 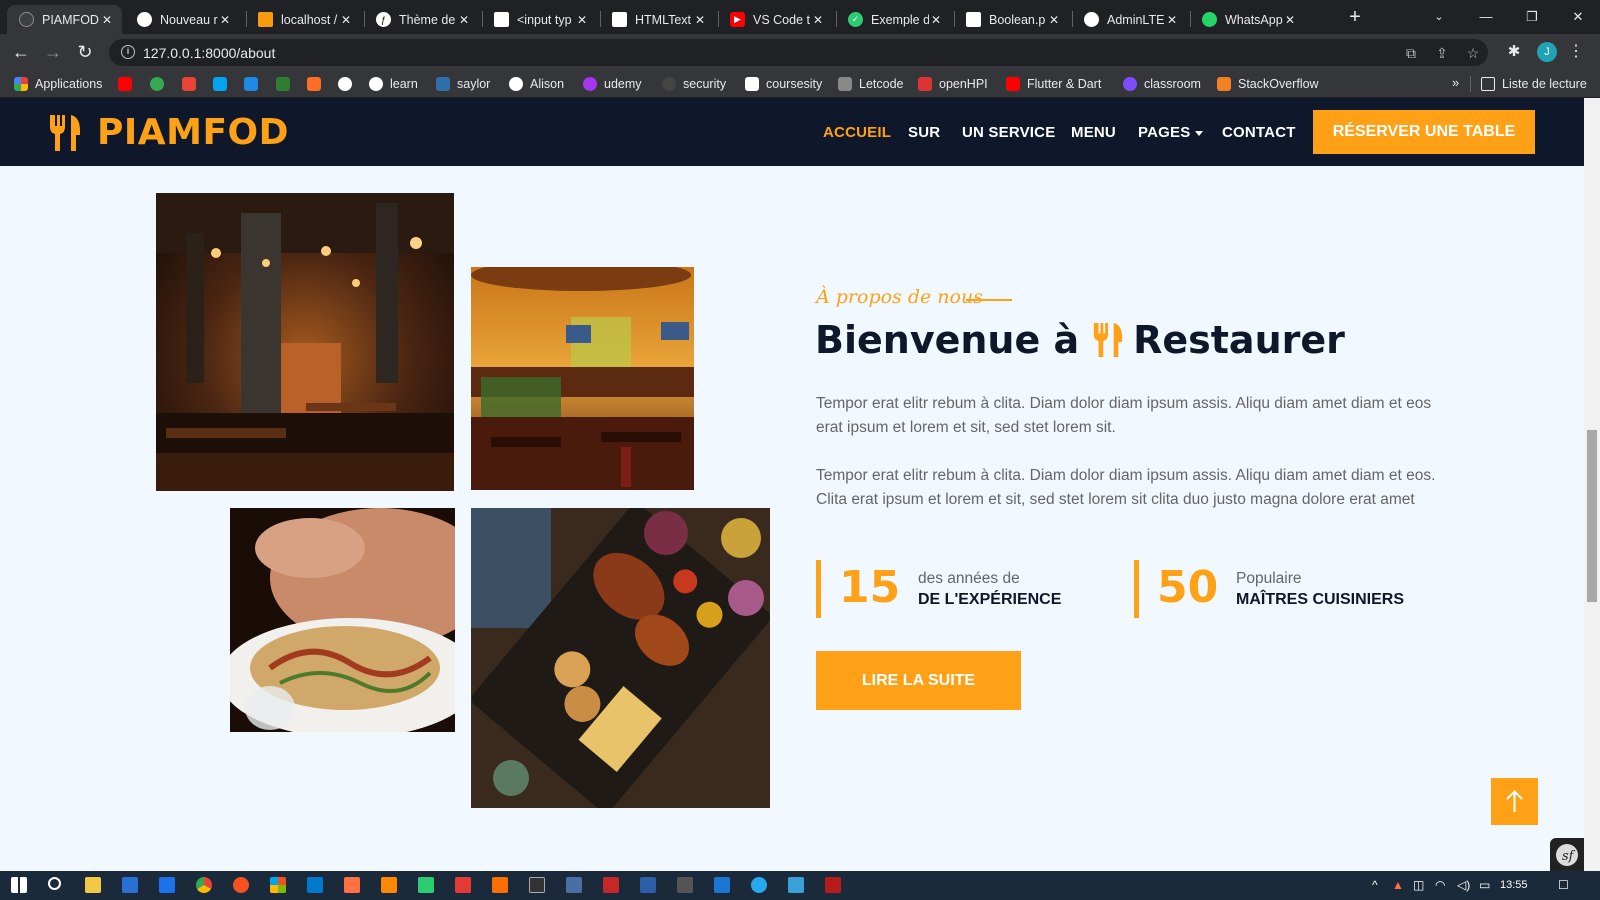 I want to click on file-explorer-icon, so click(x=93, y=885).